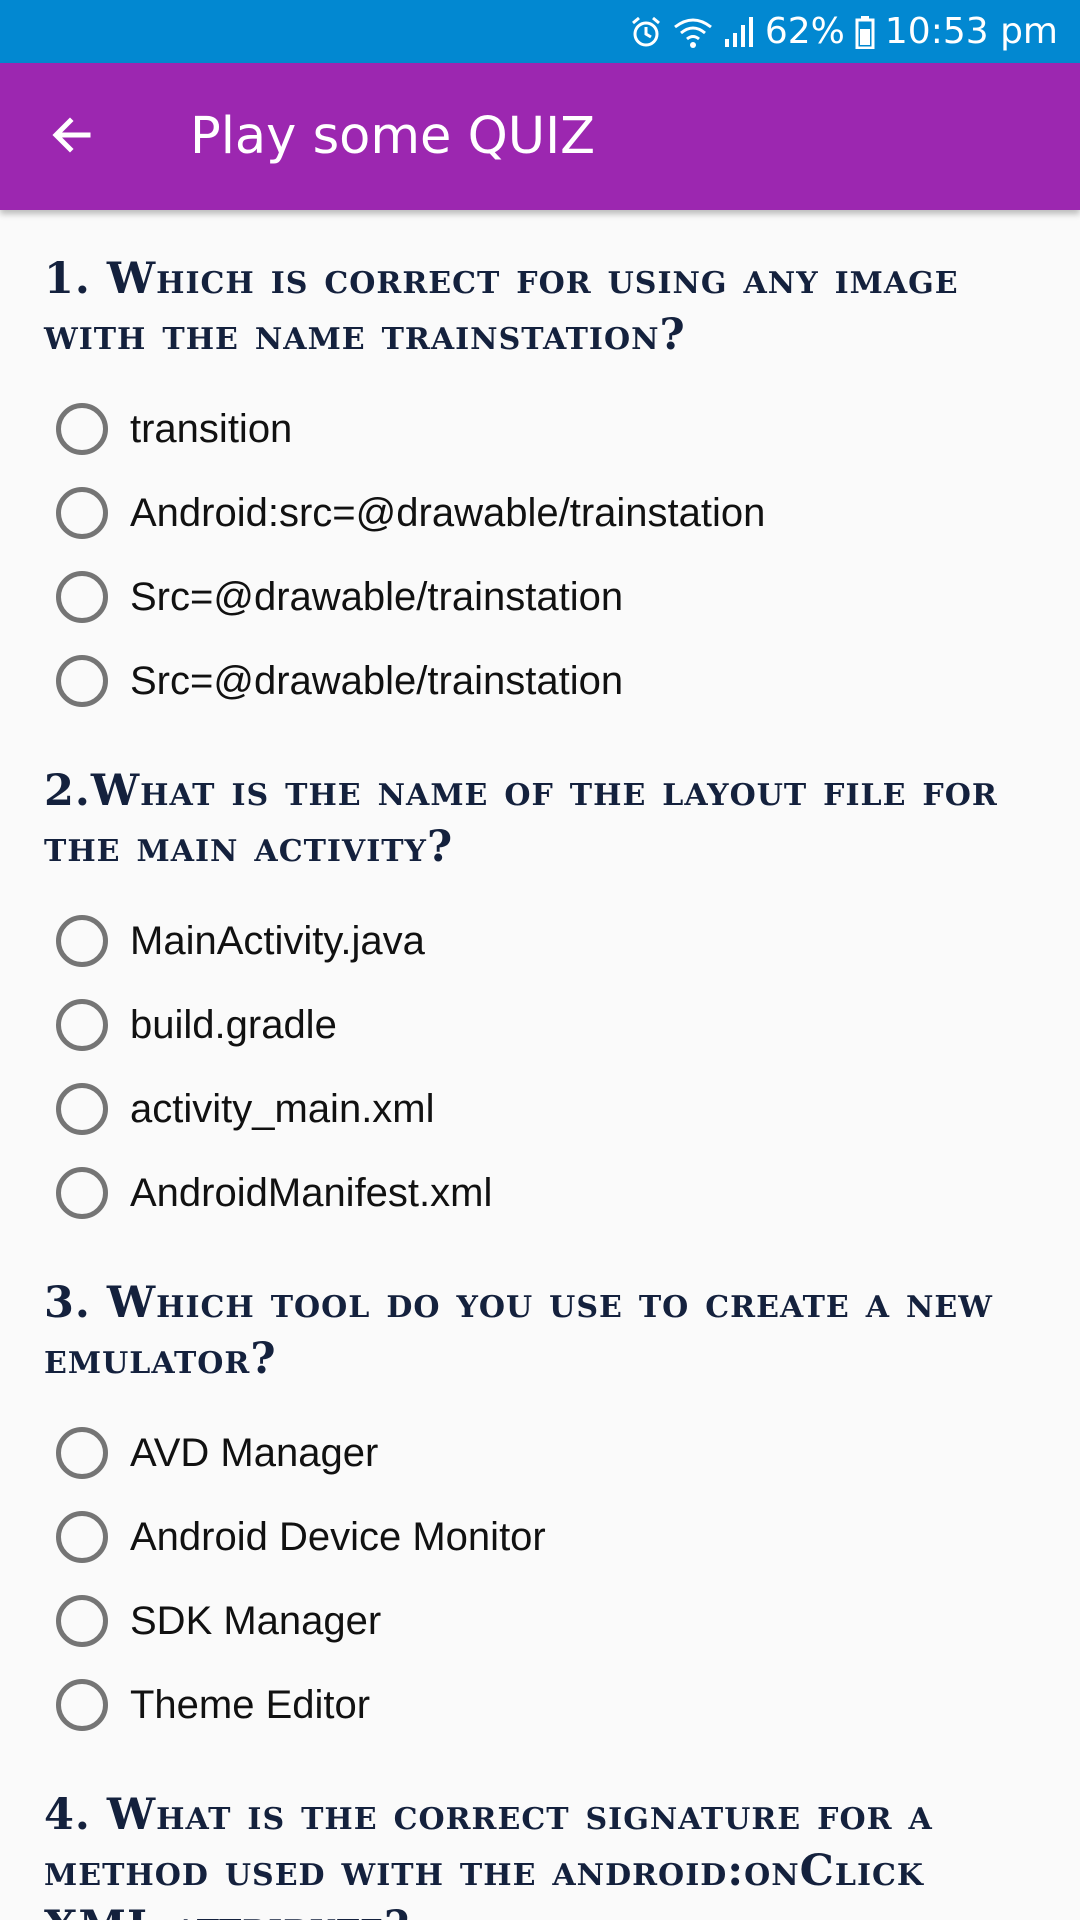 Image resolution: width=1080 pixels, height=1920 pixels. Describe the element at coordinates (277, 940) in the screenshot. I see `option-label: MainActivity.java` at that location.